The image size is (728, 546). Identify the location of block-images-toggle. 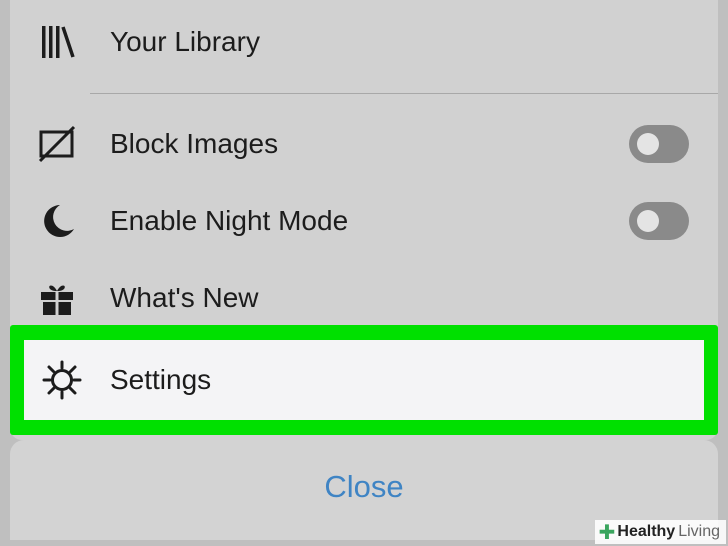
(659, 144).